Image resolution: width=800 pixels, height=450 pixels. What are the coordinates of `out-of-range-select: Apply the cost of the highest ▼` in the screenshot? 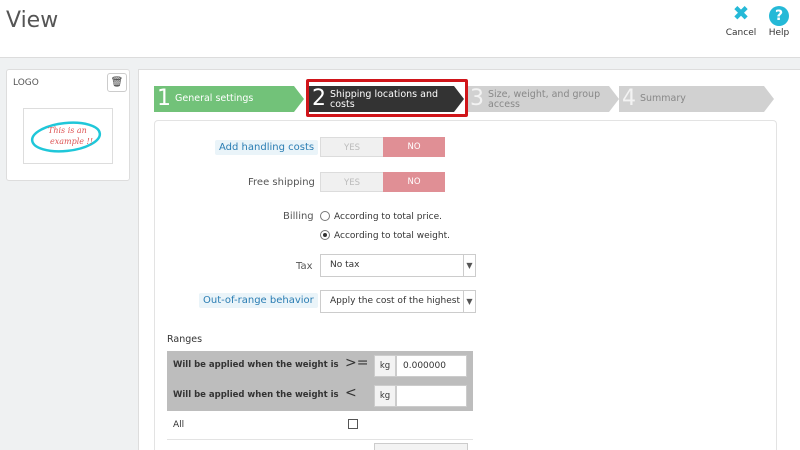 It's located at (398, 301).